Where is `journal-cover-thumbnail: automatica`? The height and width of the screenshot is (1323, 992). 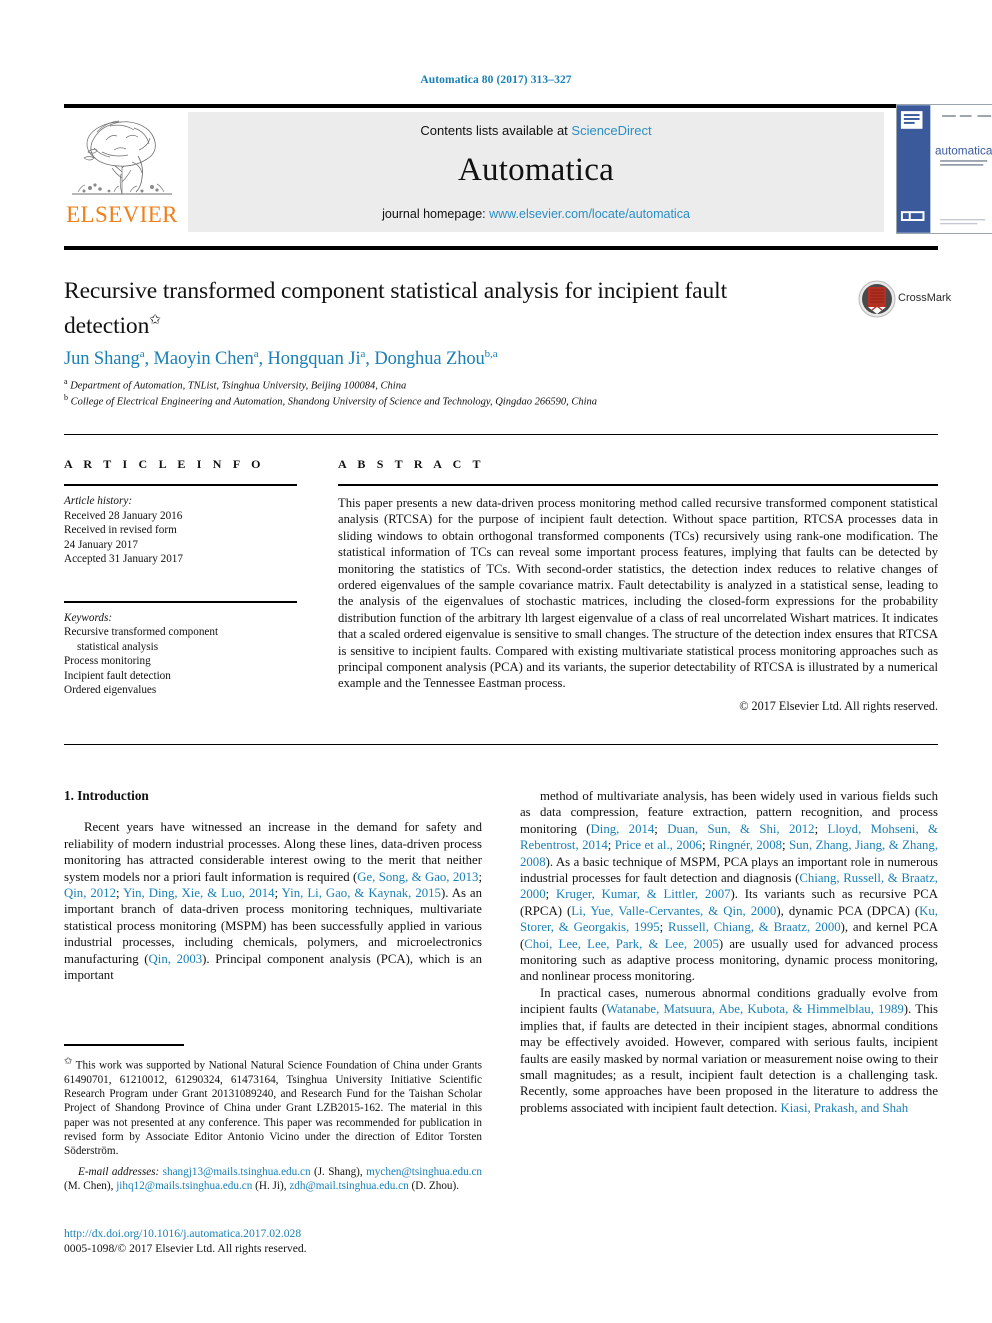
journal-cover-thumbnail: automatica is located at coordinates (944, 169).